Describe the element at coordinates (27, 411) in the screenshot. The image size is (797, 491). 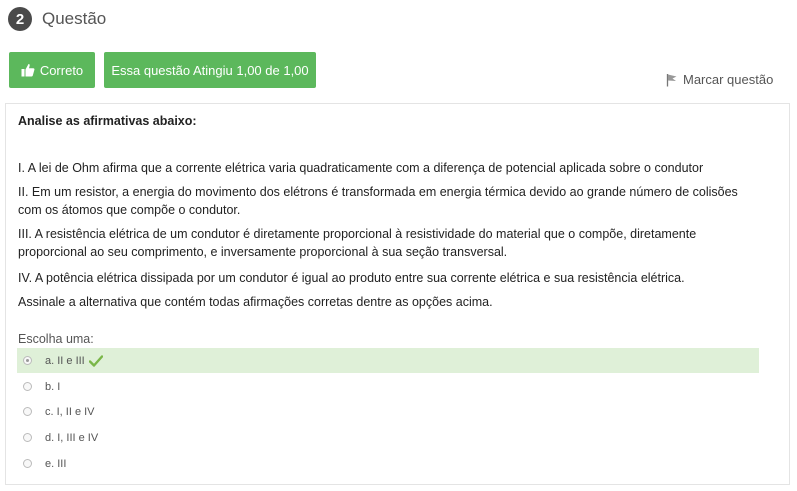
I see `option-c-radio` at that location.